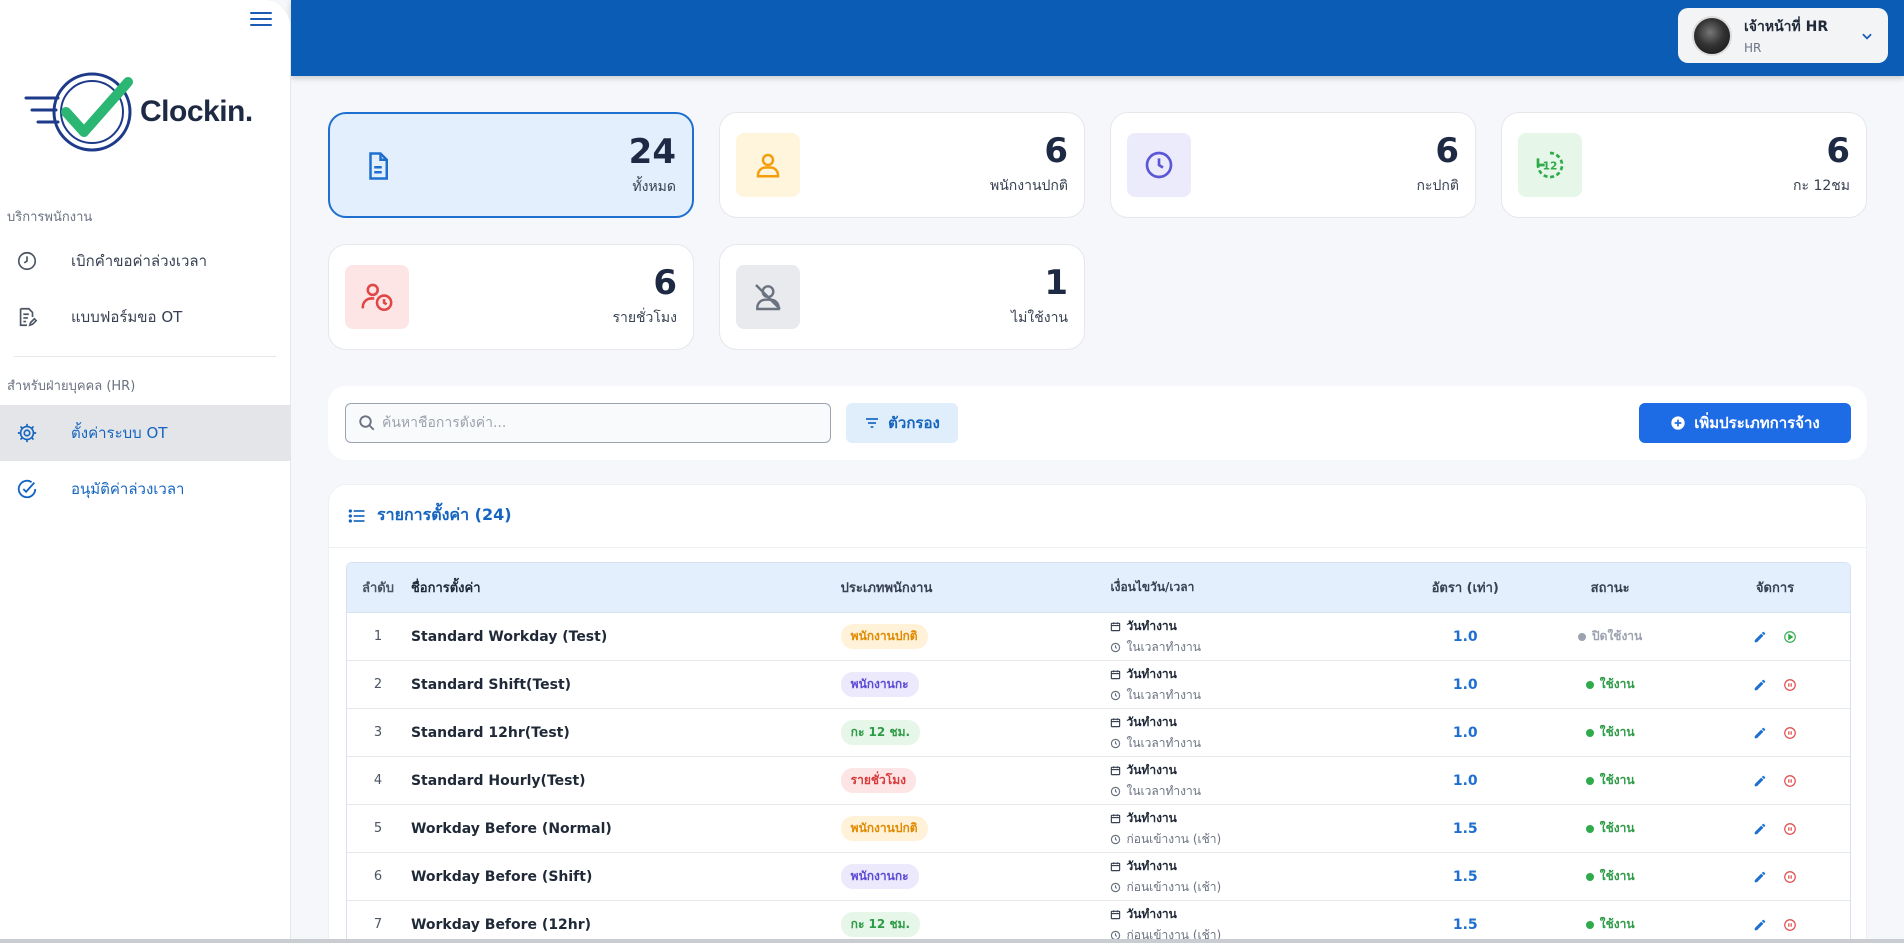 Image resolution: width=1904 pixels, height=943 pixels. What do you see at coordinates (145, 356) in the screenshot?
I see `sidebar-divider` at bounding box center [145, 356].